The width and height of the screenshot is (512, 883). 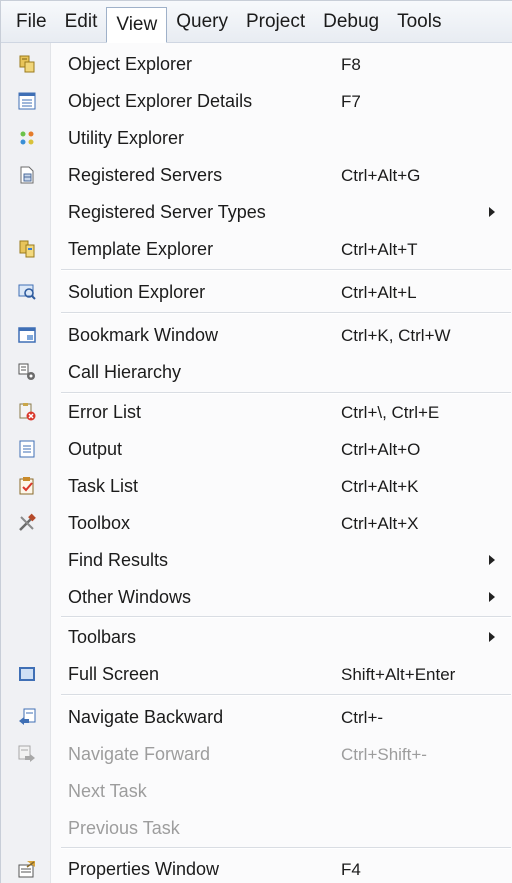 I want to click on menu-item-other-windows: Other Windows, so click(x=256, y=597).